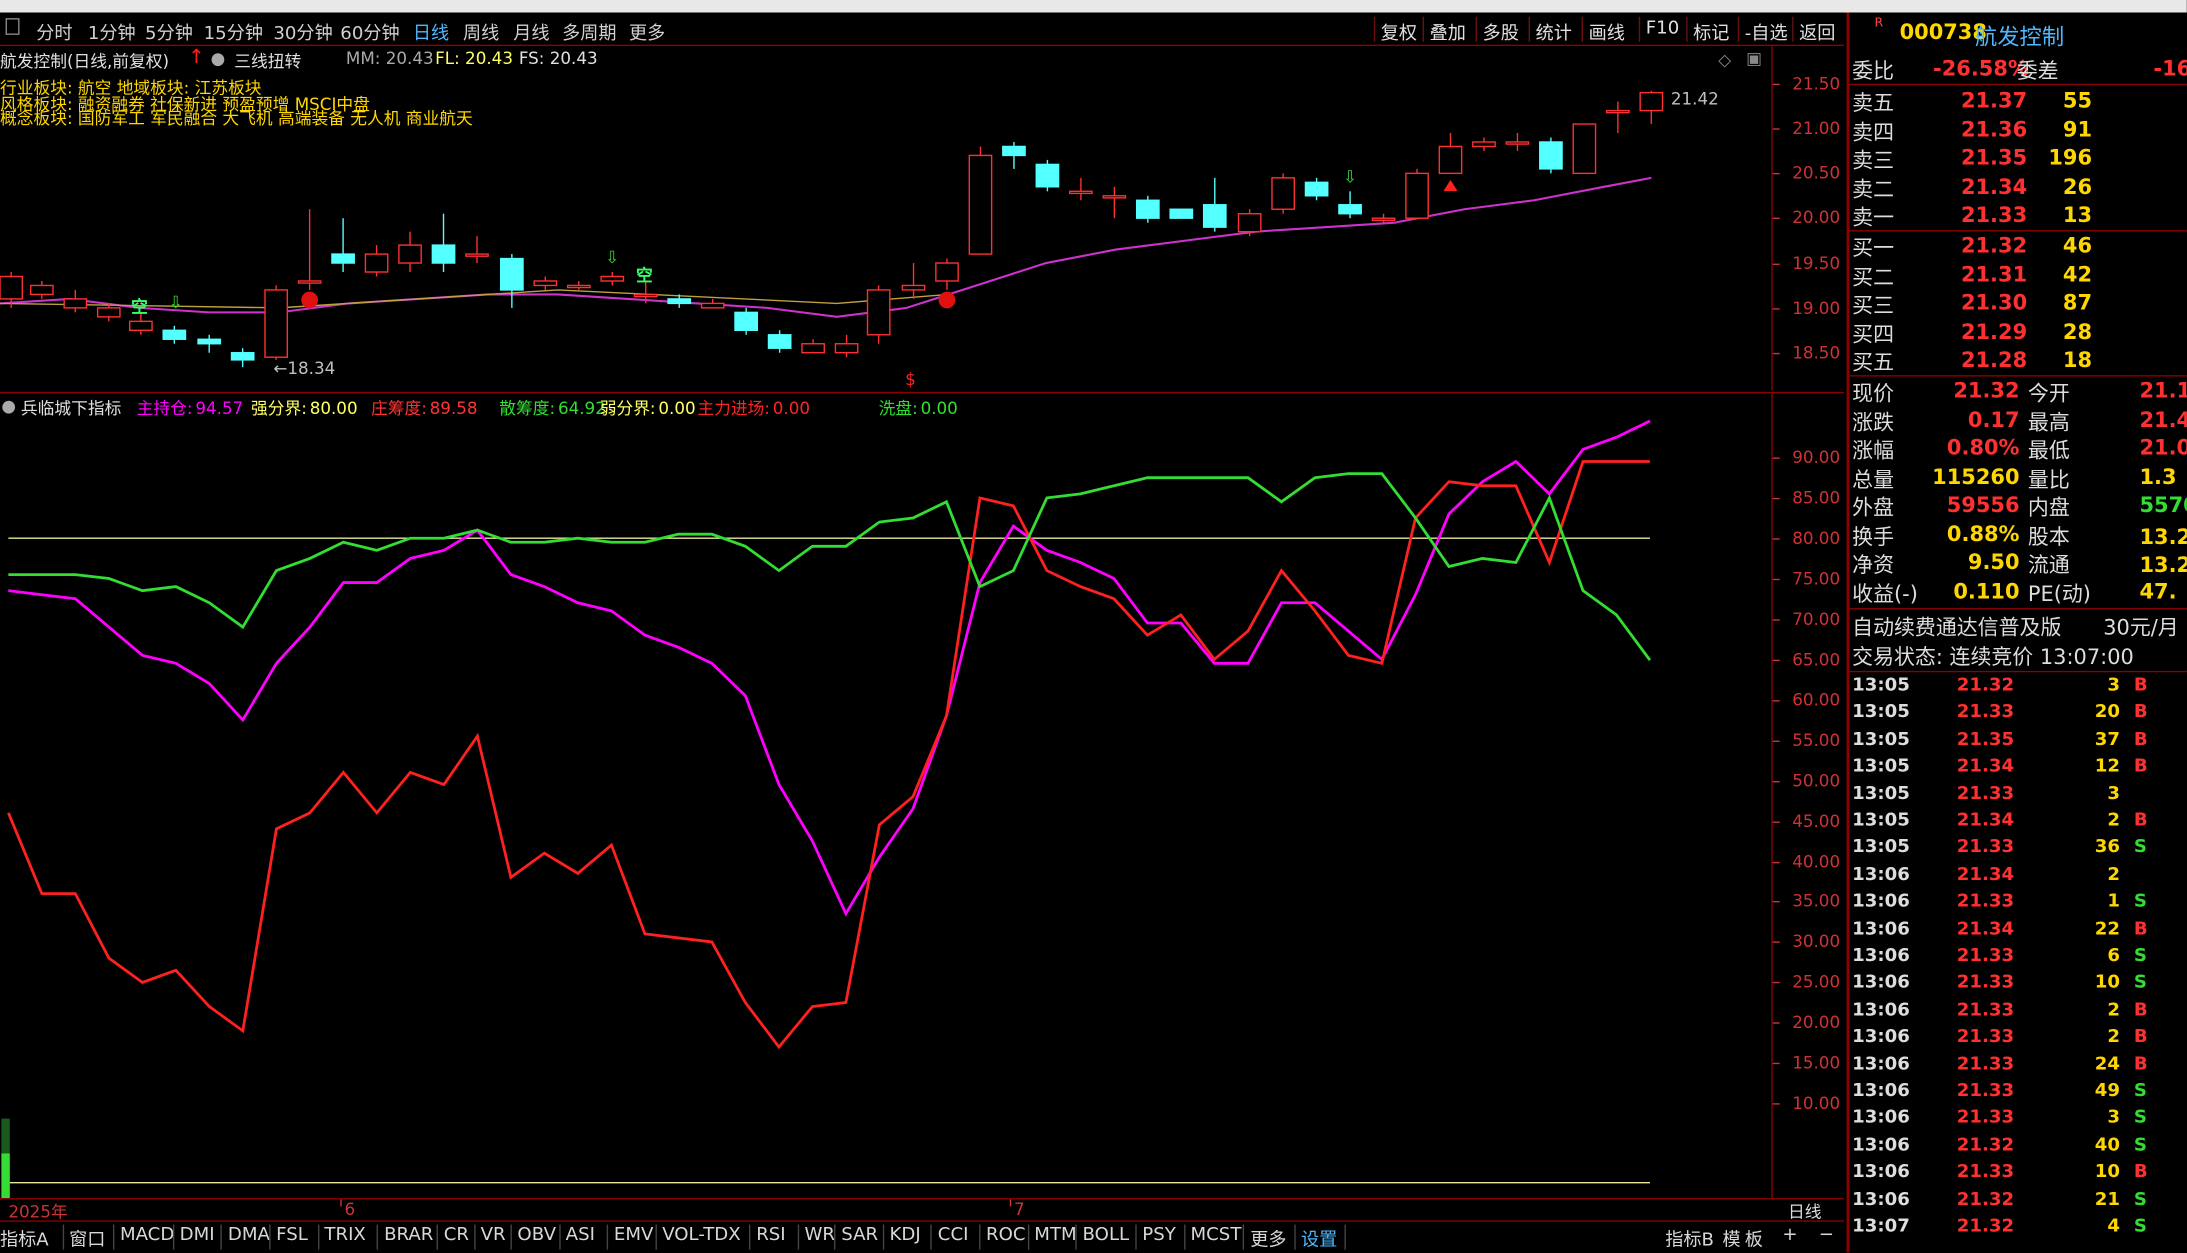 The height and width of the screenshot is (1253, 2187). What do you see at coordinates (5, 1176) in the screenshot?
I see `volume-bar` at bounding box center [5, 1176].